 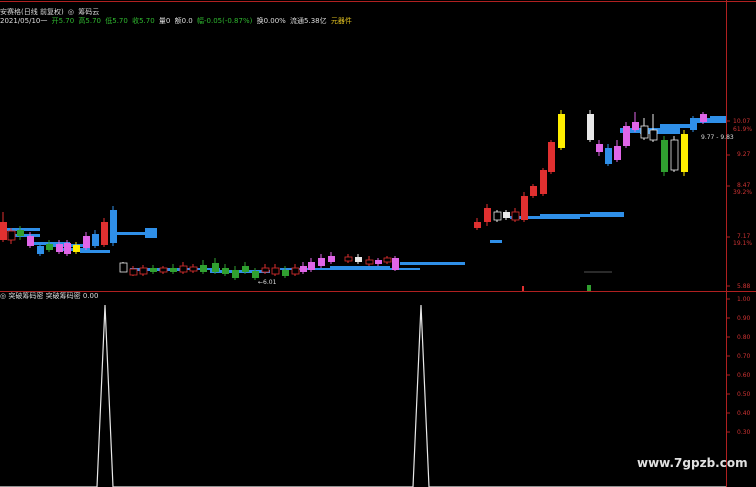 What do you see at coordinates (162, 21) in the screenshot?
I see `vol-label: 量` at bounding box center [162, 21].